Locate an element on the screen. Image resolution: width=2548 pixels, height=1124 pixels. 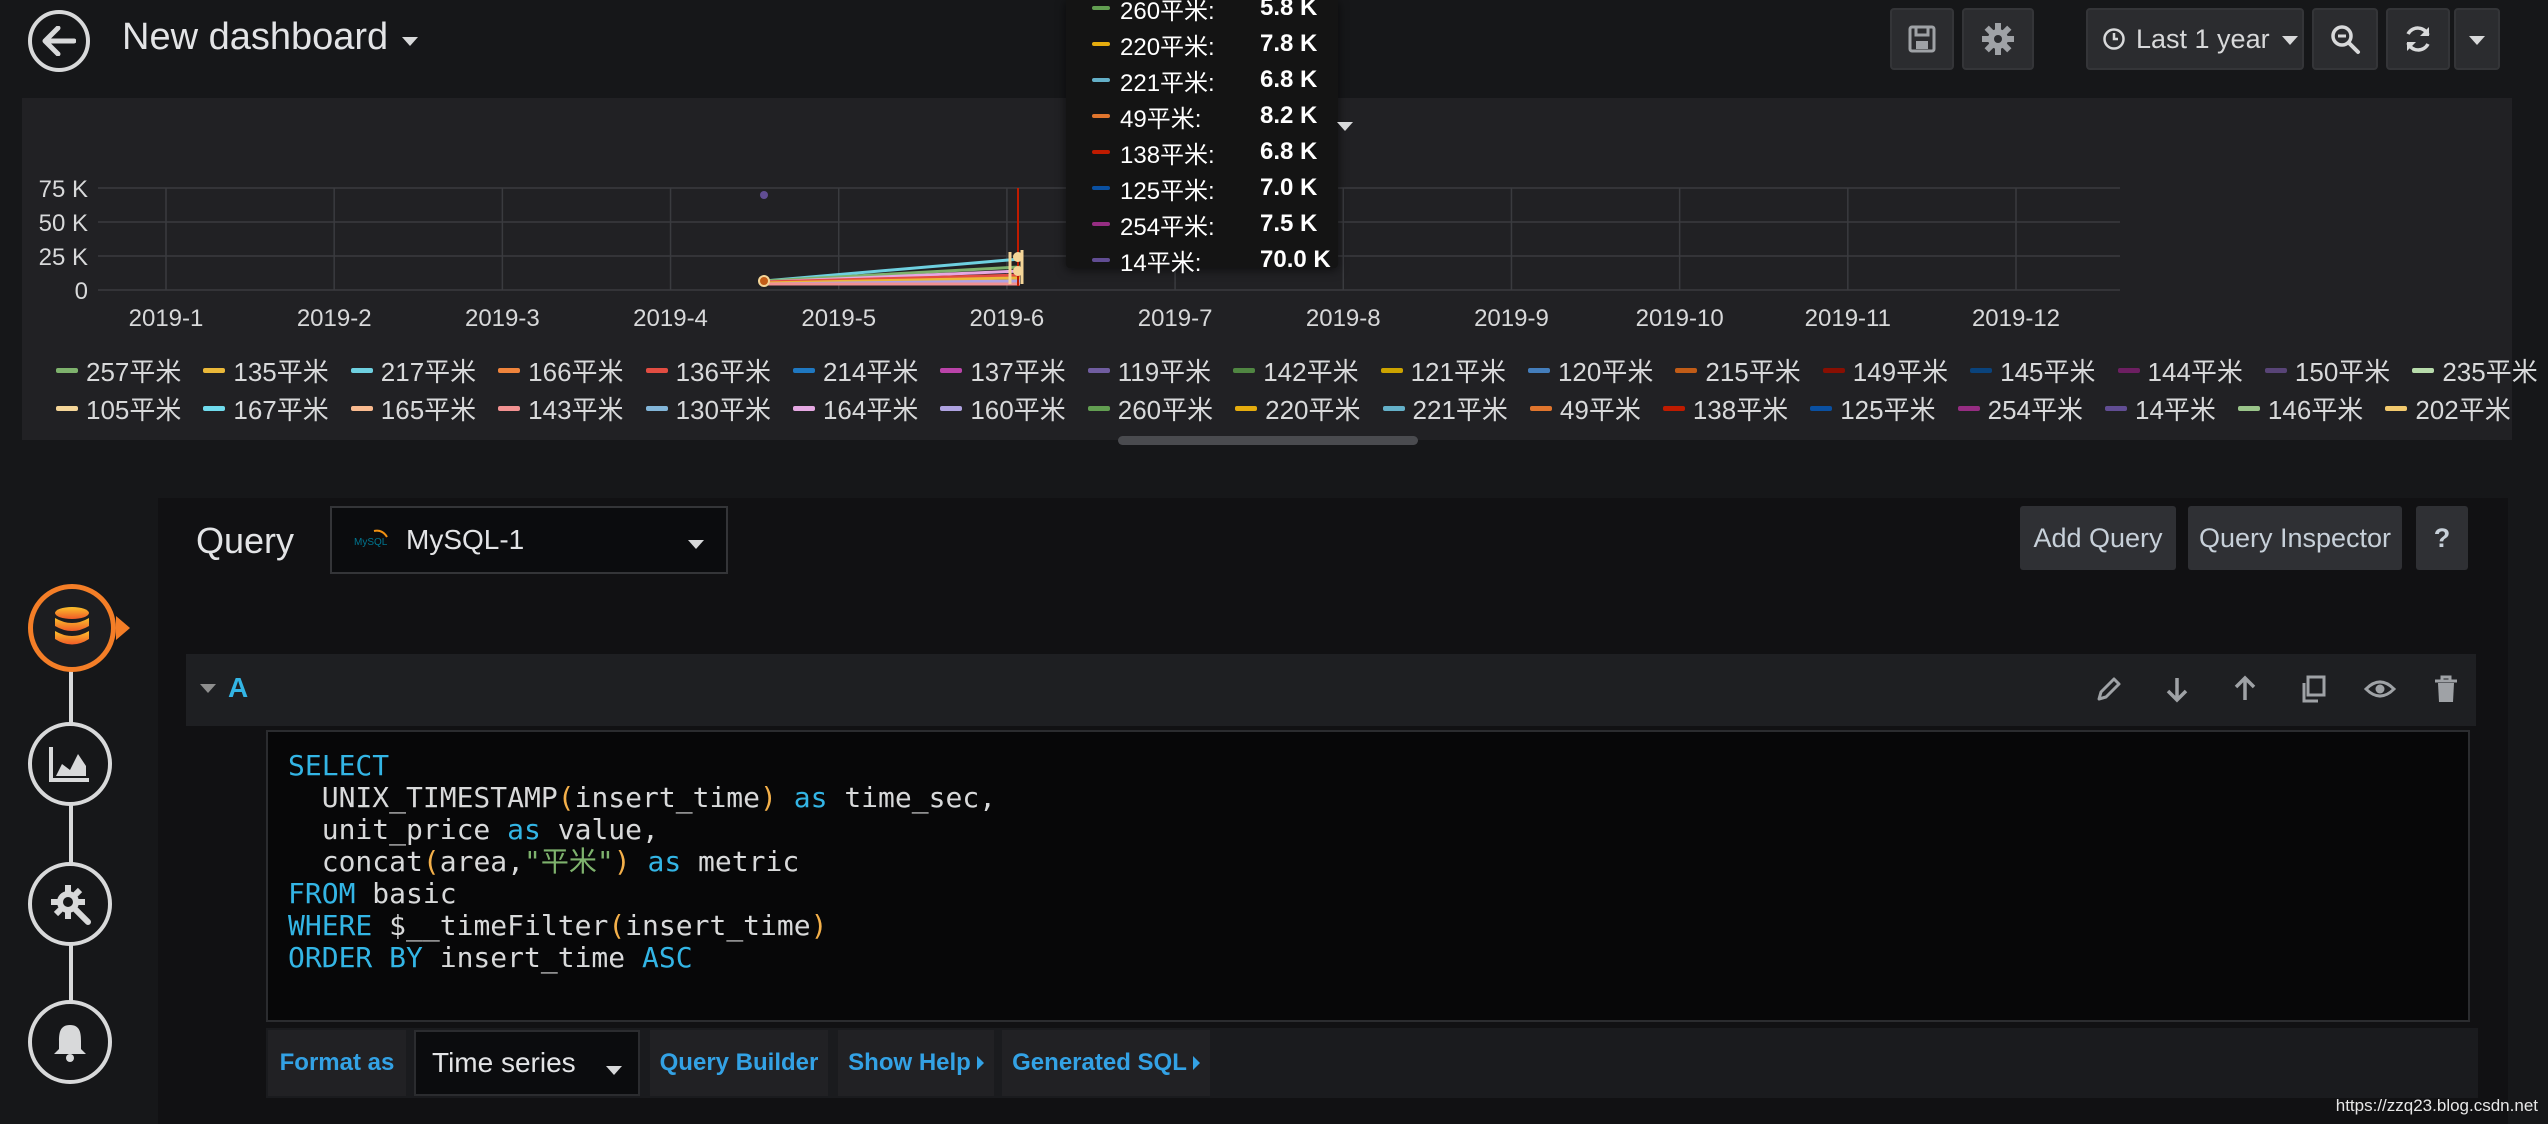
legend-item: 214平米 is located at coordinates (855, 370).